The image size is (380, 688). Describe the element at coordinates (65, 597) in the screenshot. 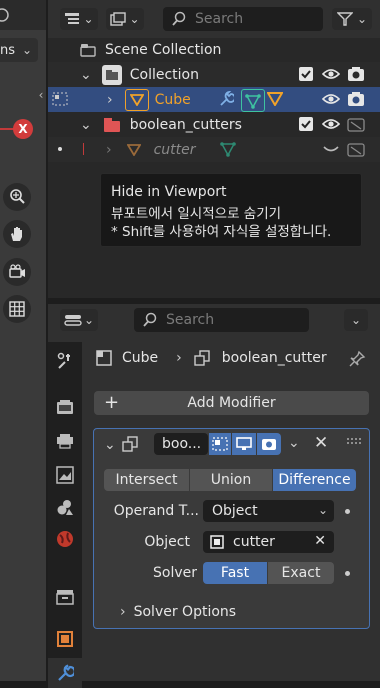

I see `collection-tab-icon` at that location.